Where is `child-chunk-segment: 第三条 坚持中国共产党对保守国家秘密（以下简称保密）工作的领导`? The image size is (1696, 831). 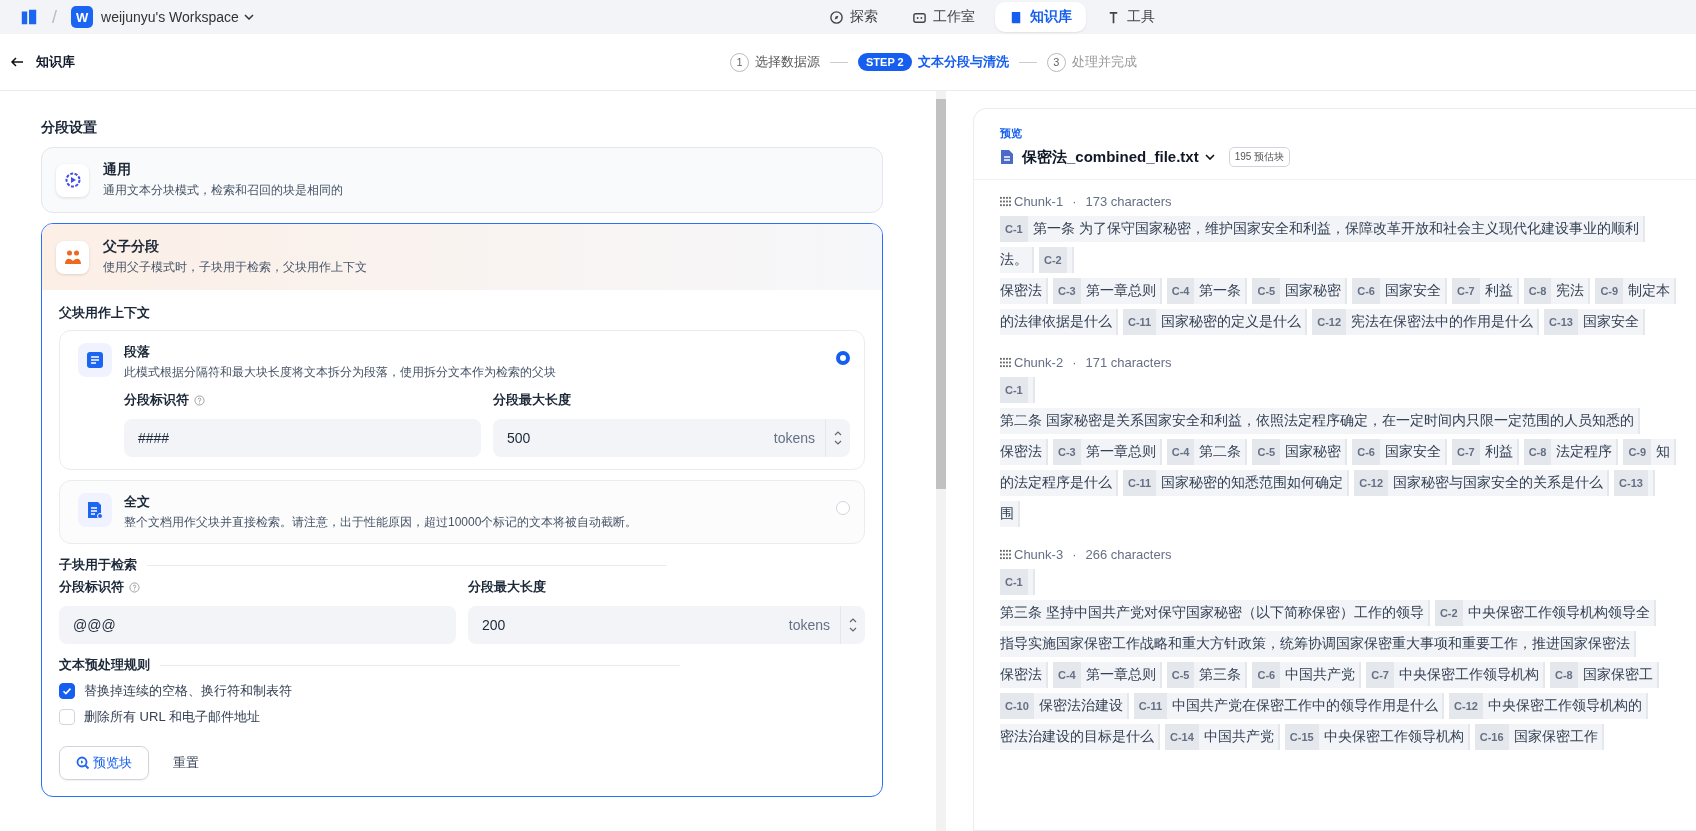 child-chunk-segment: 第三条 坚持中国共产党对保守国家秘密（以下简称保密）工作的领导 is located at coordinates (1215, 613).